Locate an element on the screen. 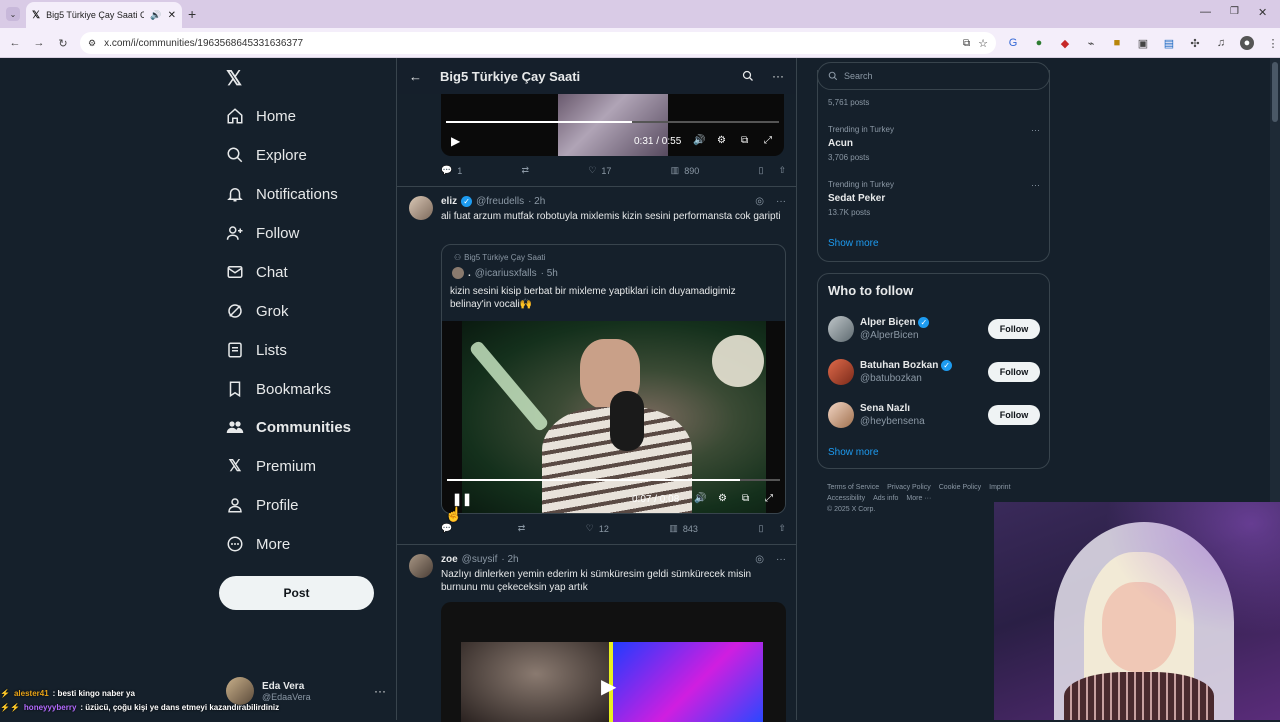 This screenshot has height=722, width=1280. back-arrow-icon: ← is located at coordinates (415, 76).